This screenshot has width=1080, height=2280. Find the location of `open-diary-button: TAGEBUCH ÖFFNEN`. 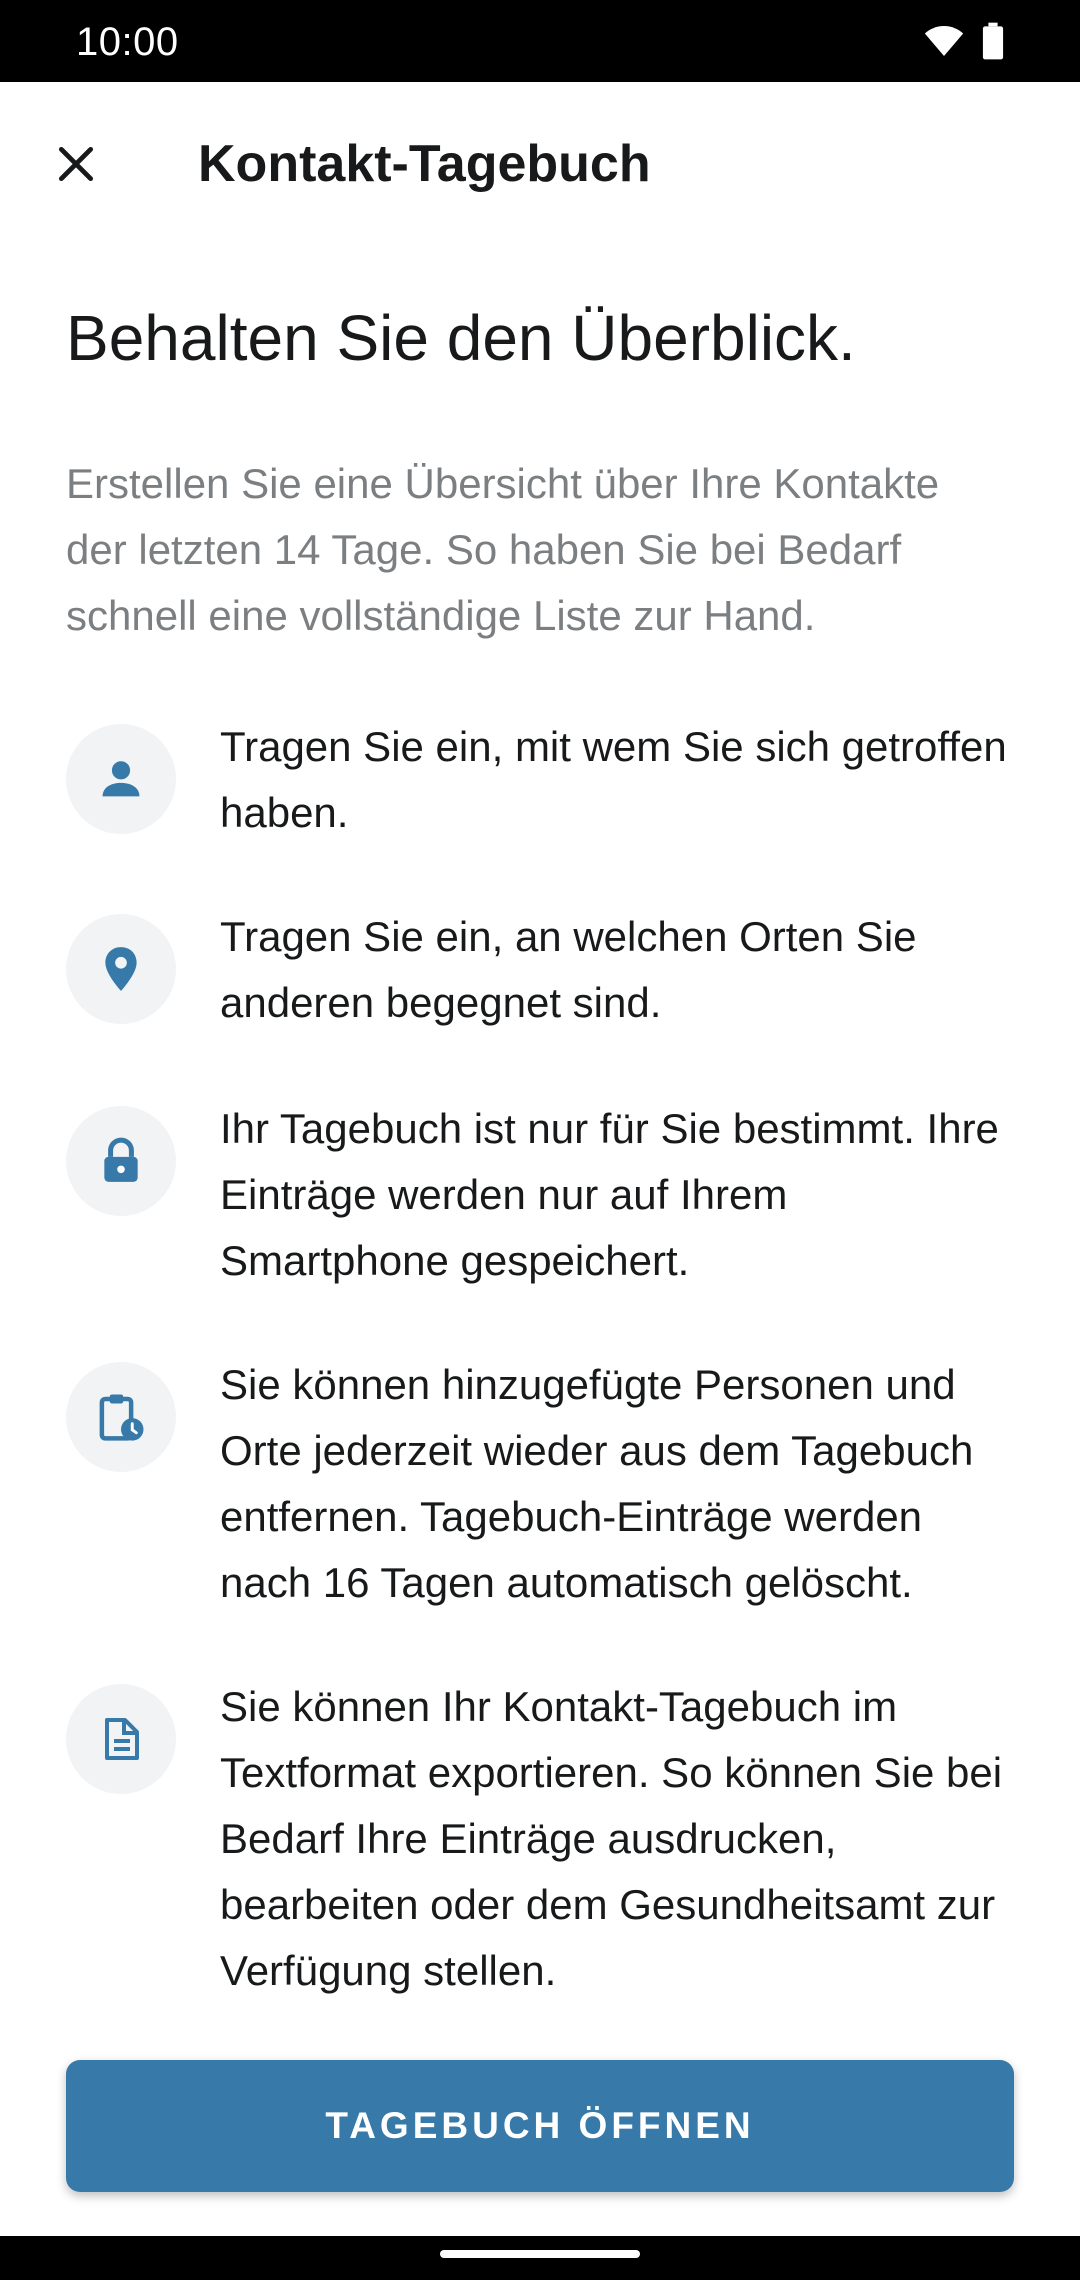

open-diary-button: TAGEBUCH ÖFFNEN is located at coordinates (540, 2126).